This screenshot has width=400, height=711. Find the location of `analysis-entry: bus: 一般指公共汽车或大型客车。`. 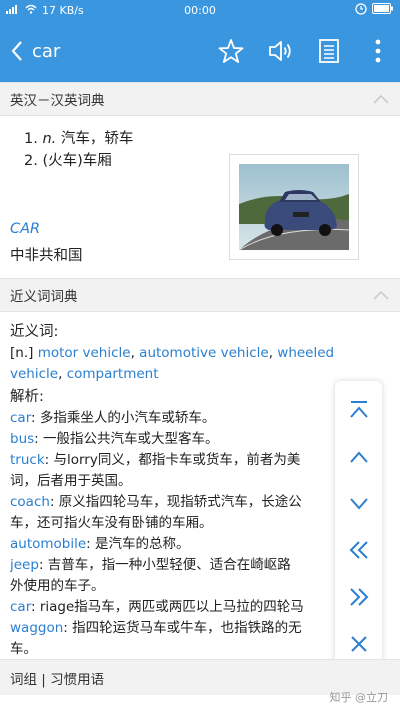

analysis-entry: bus: 一般指公共汽车或大型客车。 is located at coordinates (200, 439).